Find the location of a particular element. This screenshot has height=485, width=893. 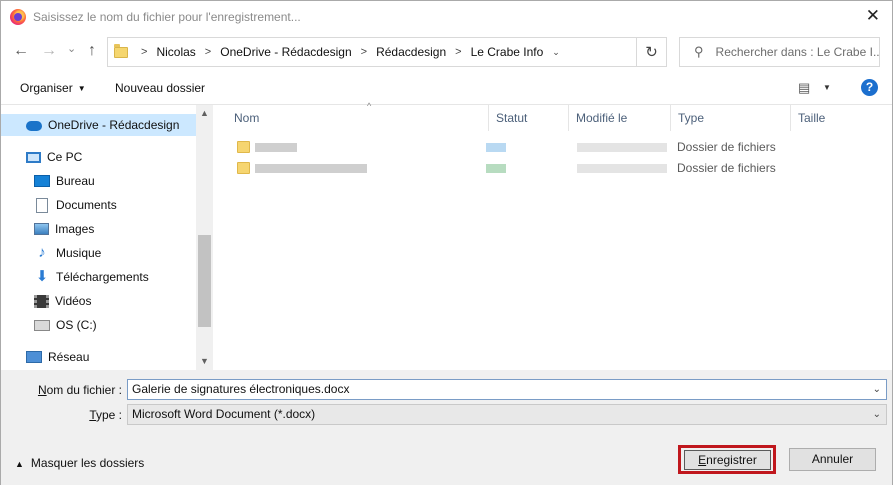

scroll-down-icon: ▼ is located at coordinates (204, 361).